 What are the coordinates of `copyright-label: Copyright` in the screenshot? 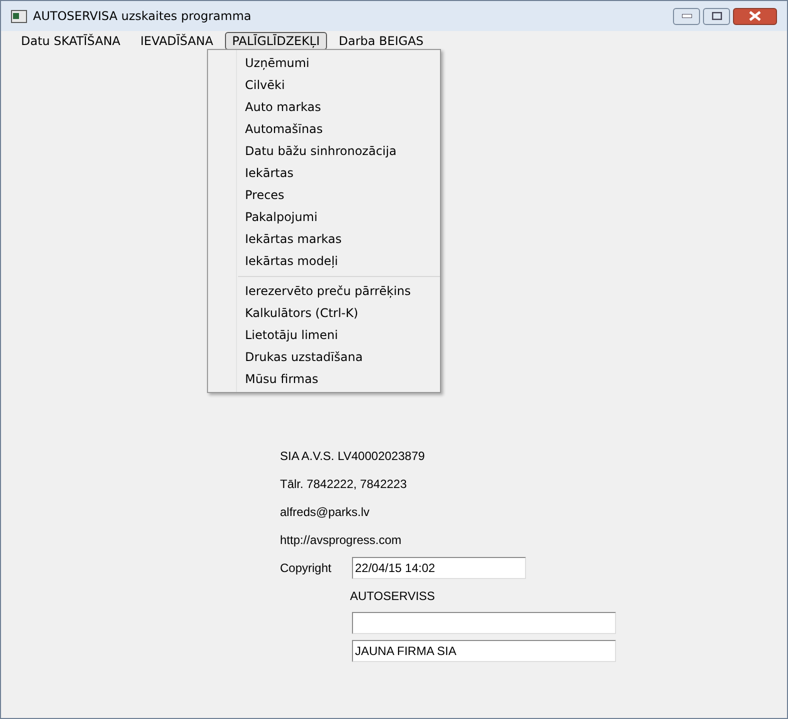 It's located at (306, 568).